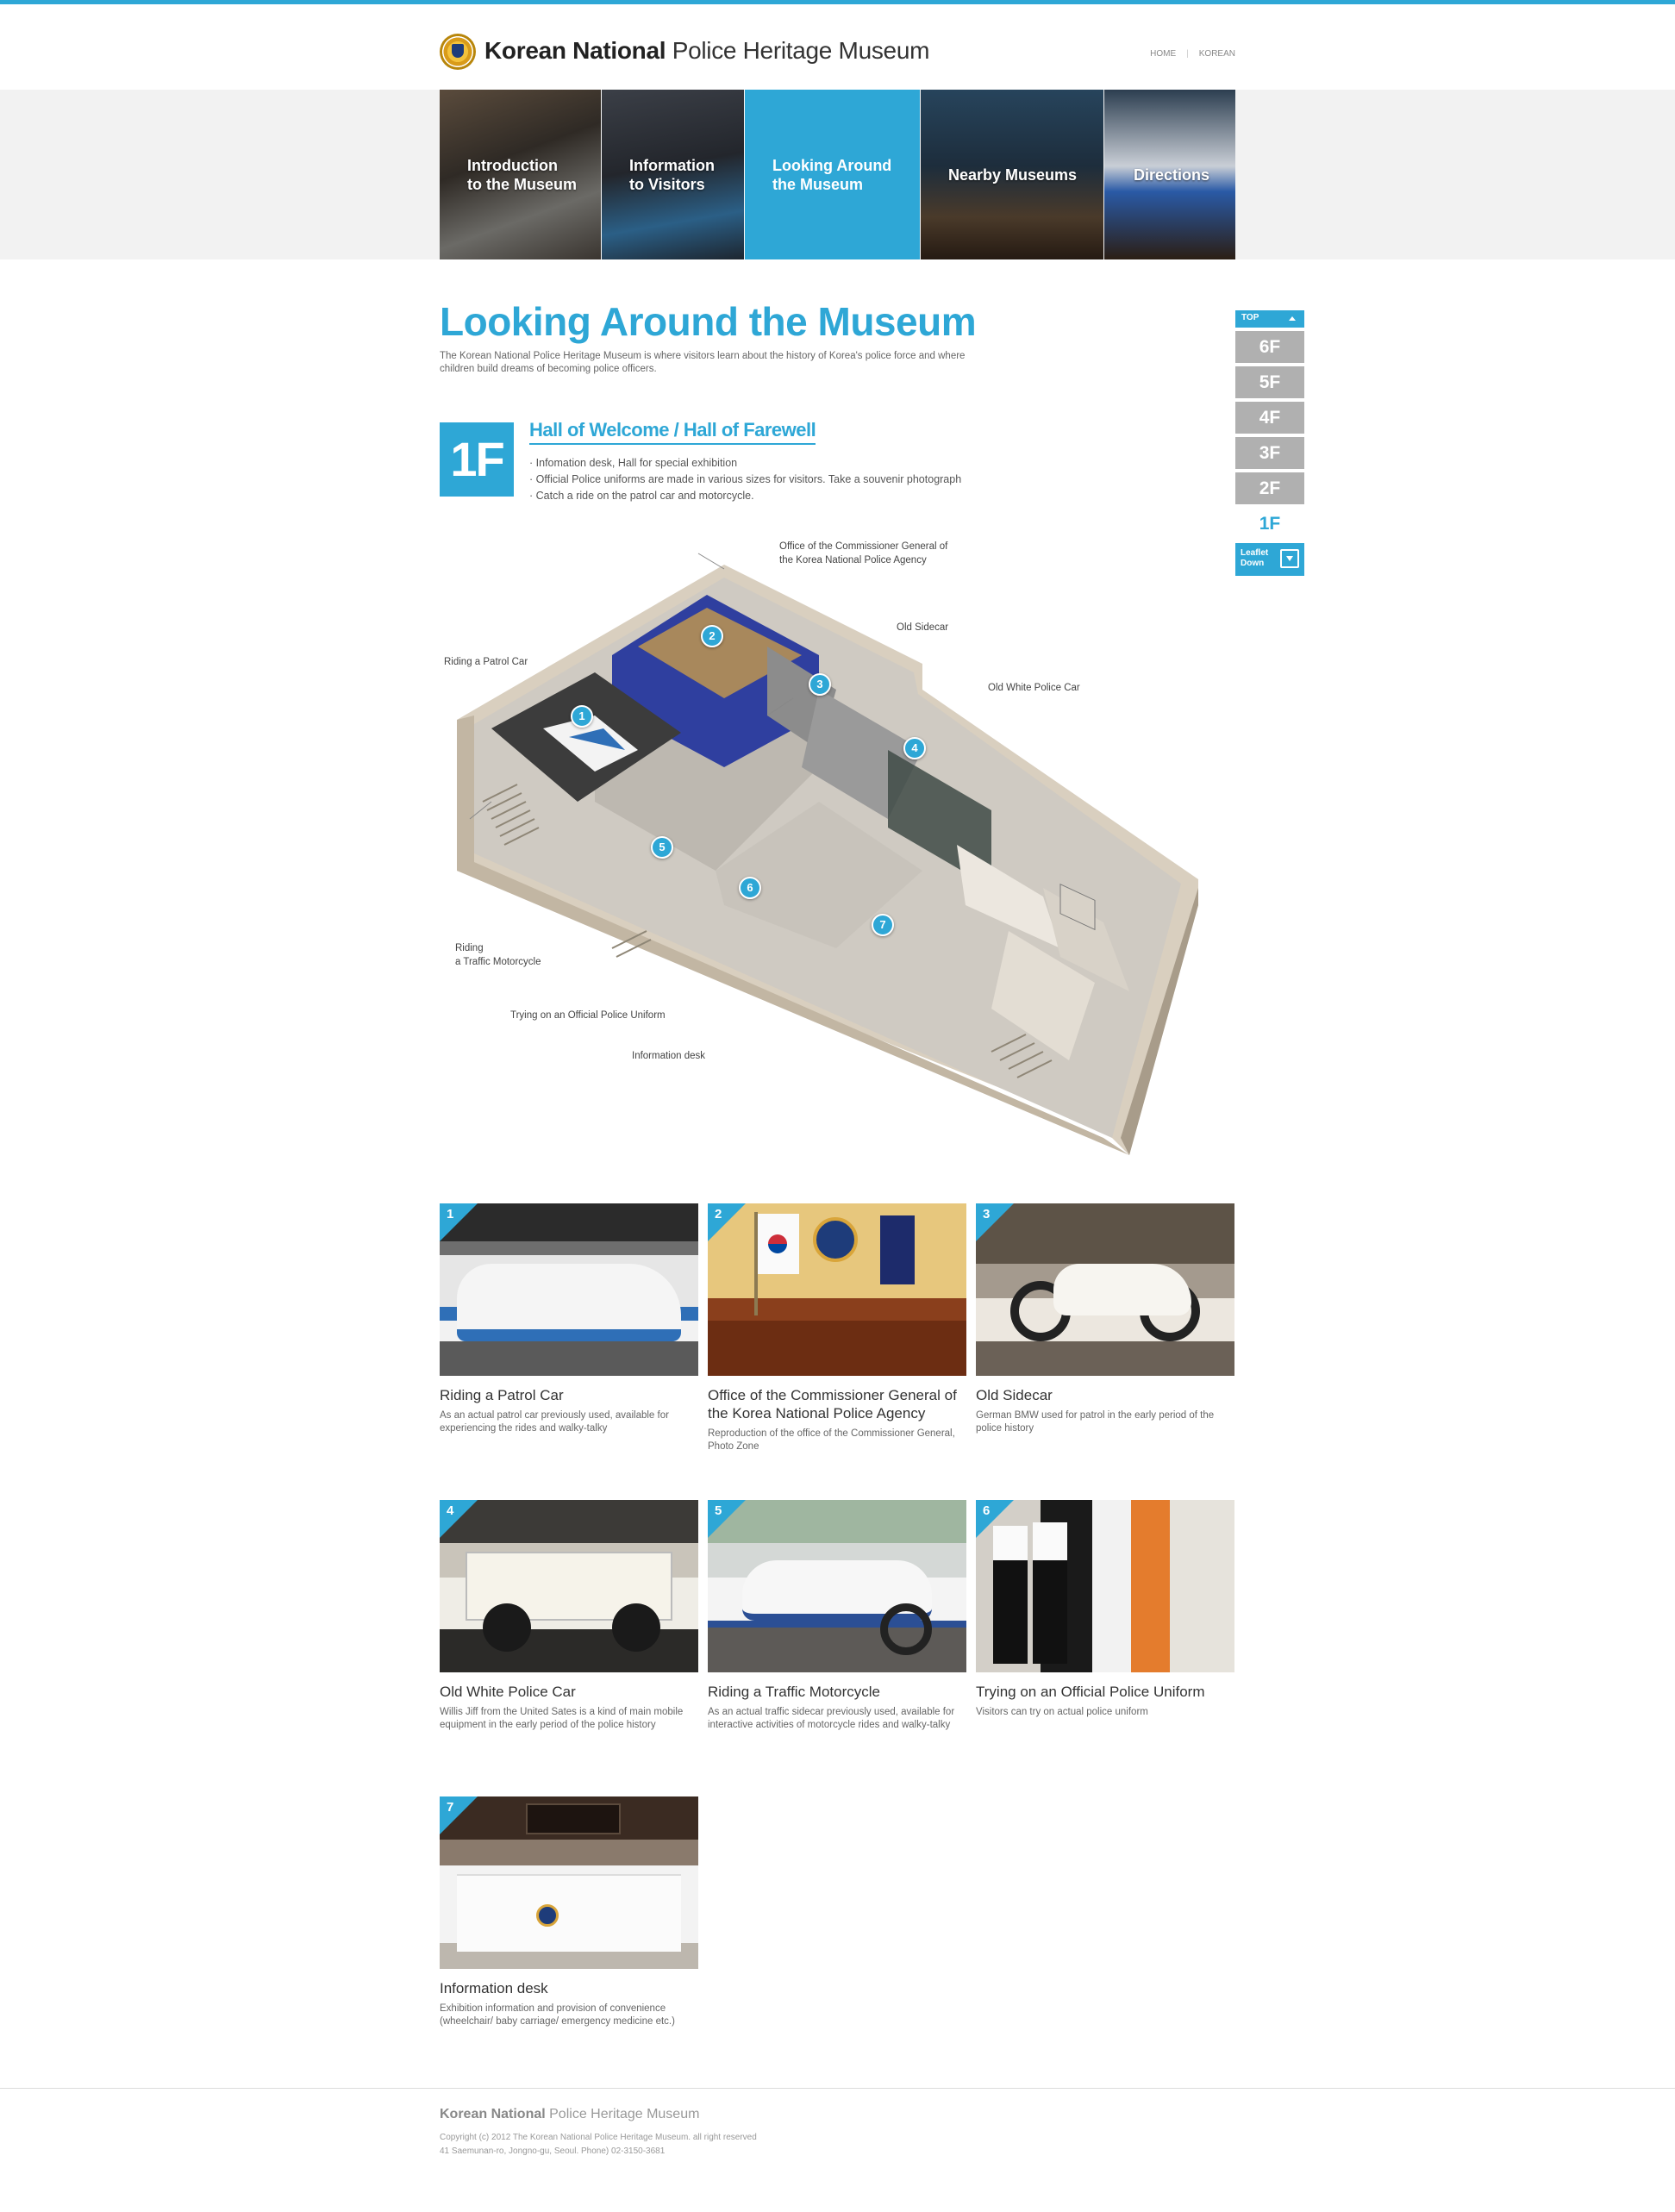 The width and height of the screenshot is (1675, 2212). I want to click on floor-title: Hall of Welcome / Hall of Farewell, so click(672, 432).